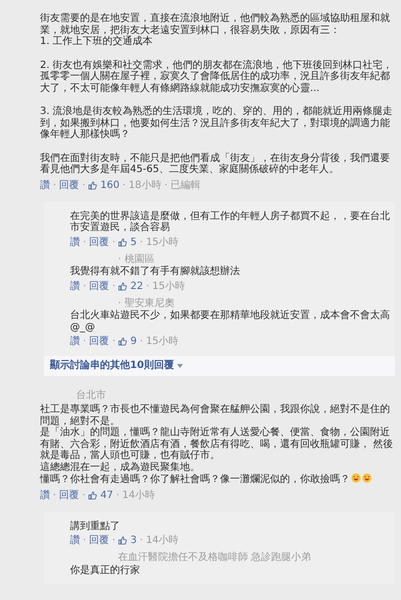 The height and width of the screenshot is (600, 401). I want to click on comment-text: 街友需要的是在地安置，直接在流浪地附近，他們較為熟悉的區域協助租屋和就業，就地安居，把街友大老遠安置到林口，很容易失敗，原因有三：, so click(215, 24).